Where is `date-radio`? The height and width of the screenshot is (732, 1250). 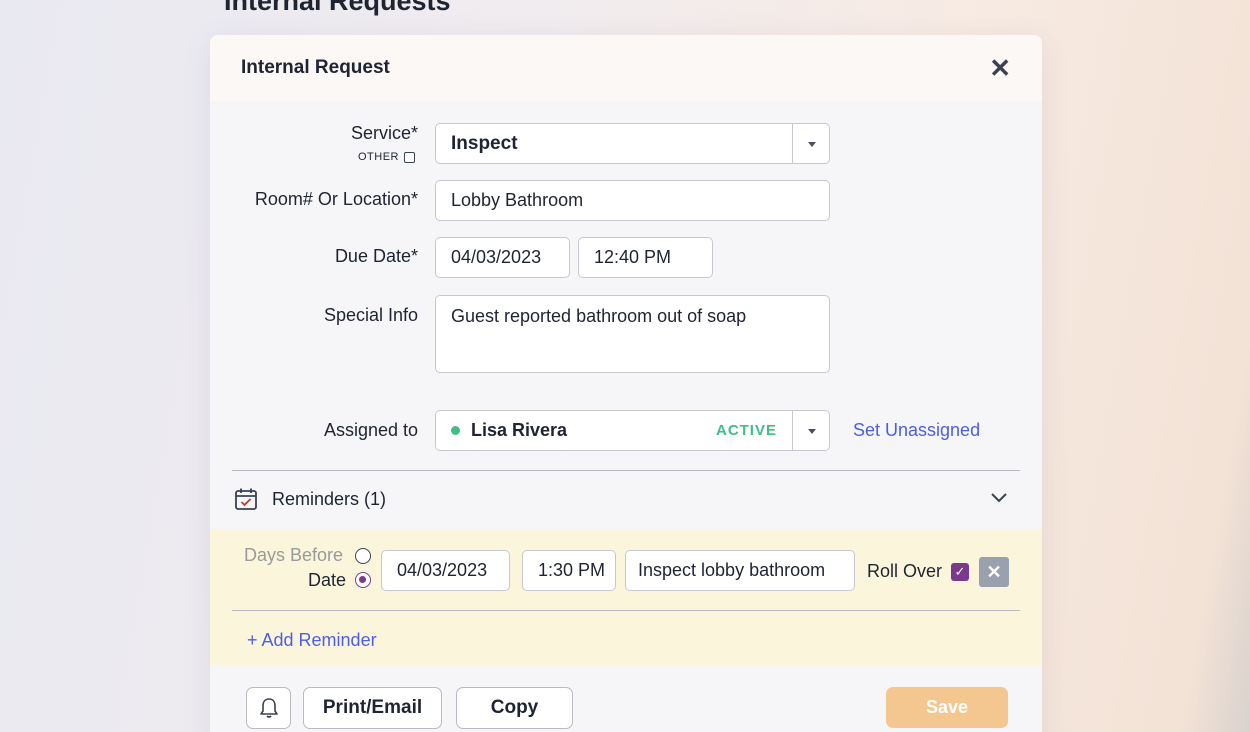 date-radio is located at coordinates (363, 580).